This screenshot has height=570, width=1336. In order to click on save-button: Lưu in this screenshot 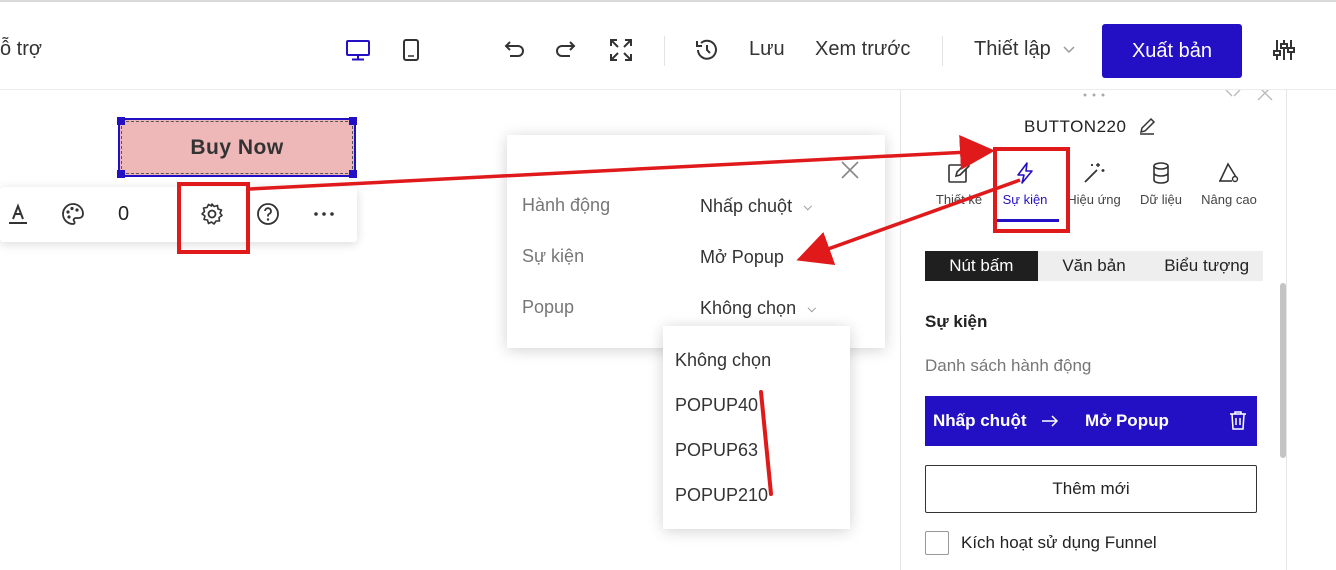, I will do `click(767, 49)`.